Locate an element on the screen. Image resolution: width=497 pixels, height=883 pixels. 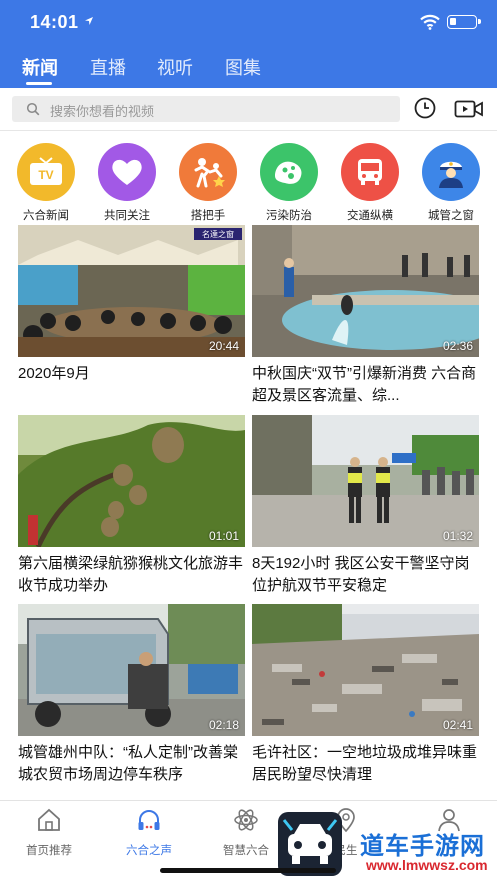
category-label: 六合新闻 is located at coordinates (46, 216).